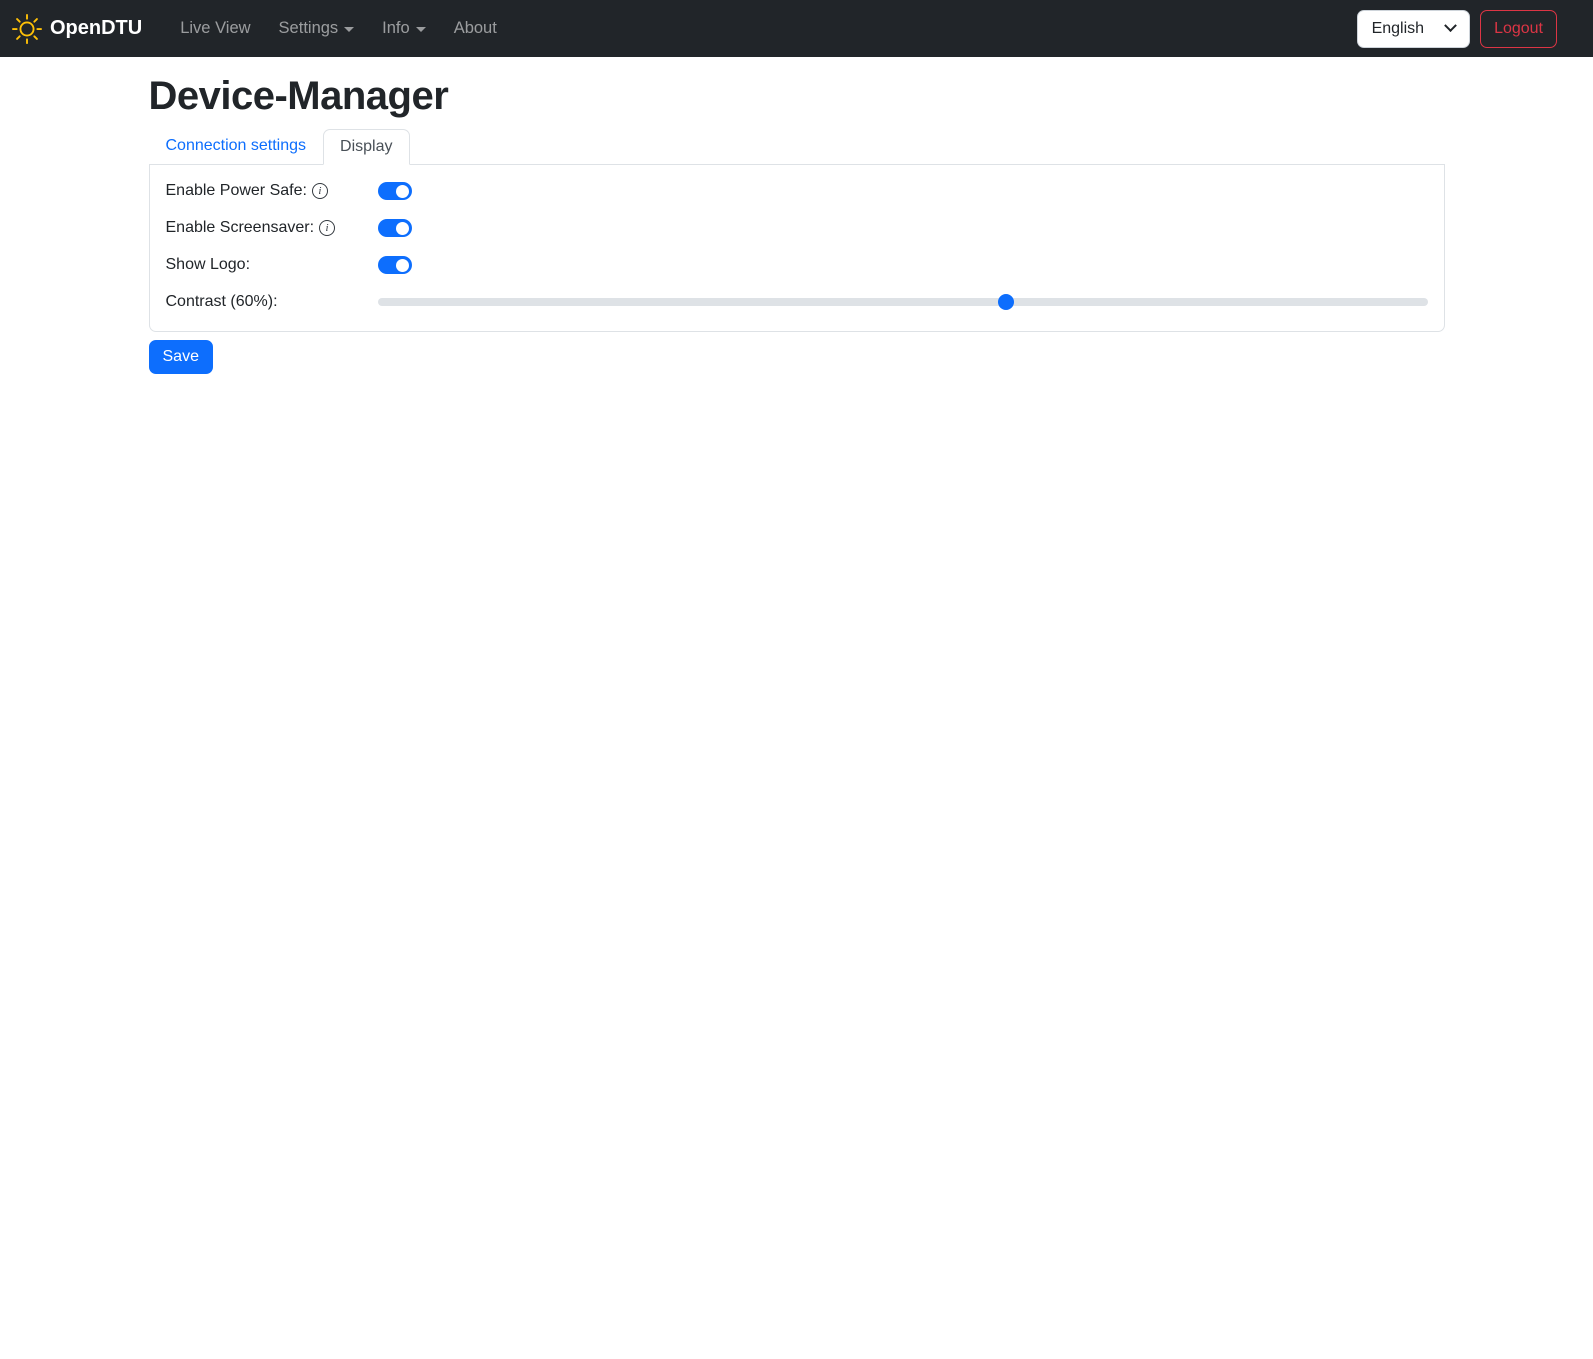 The image size is (1593, 1359). I want to click on nav-item-settings: Settings, so click(317, 28).